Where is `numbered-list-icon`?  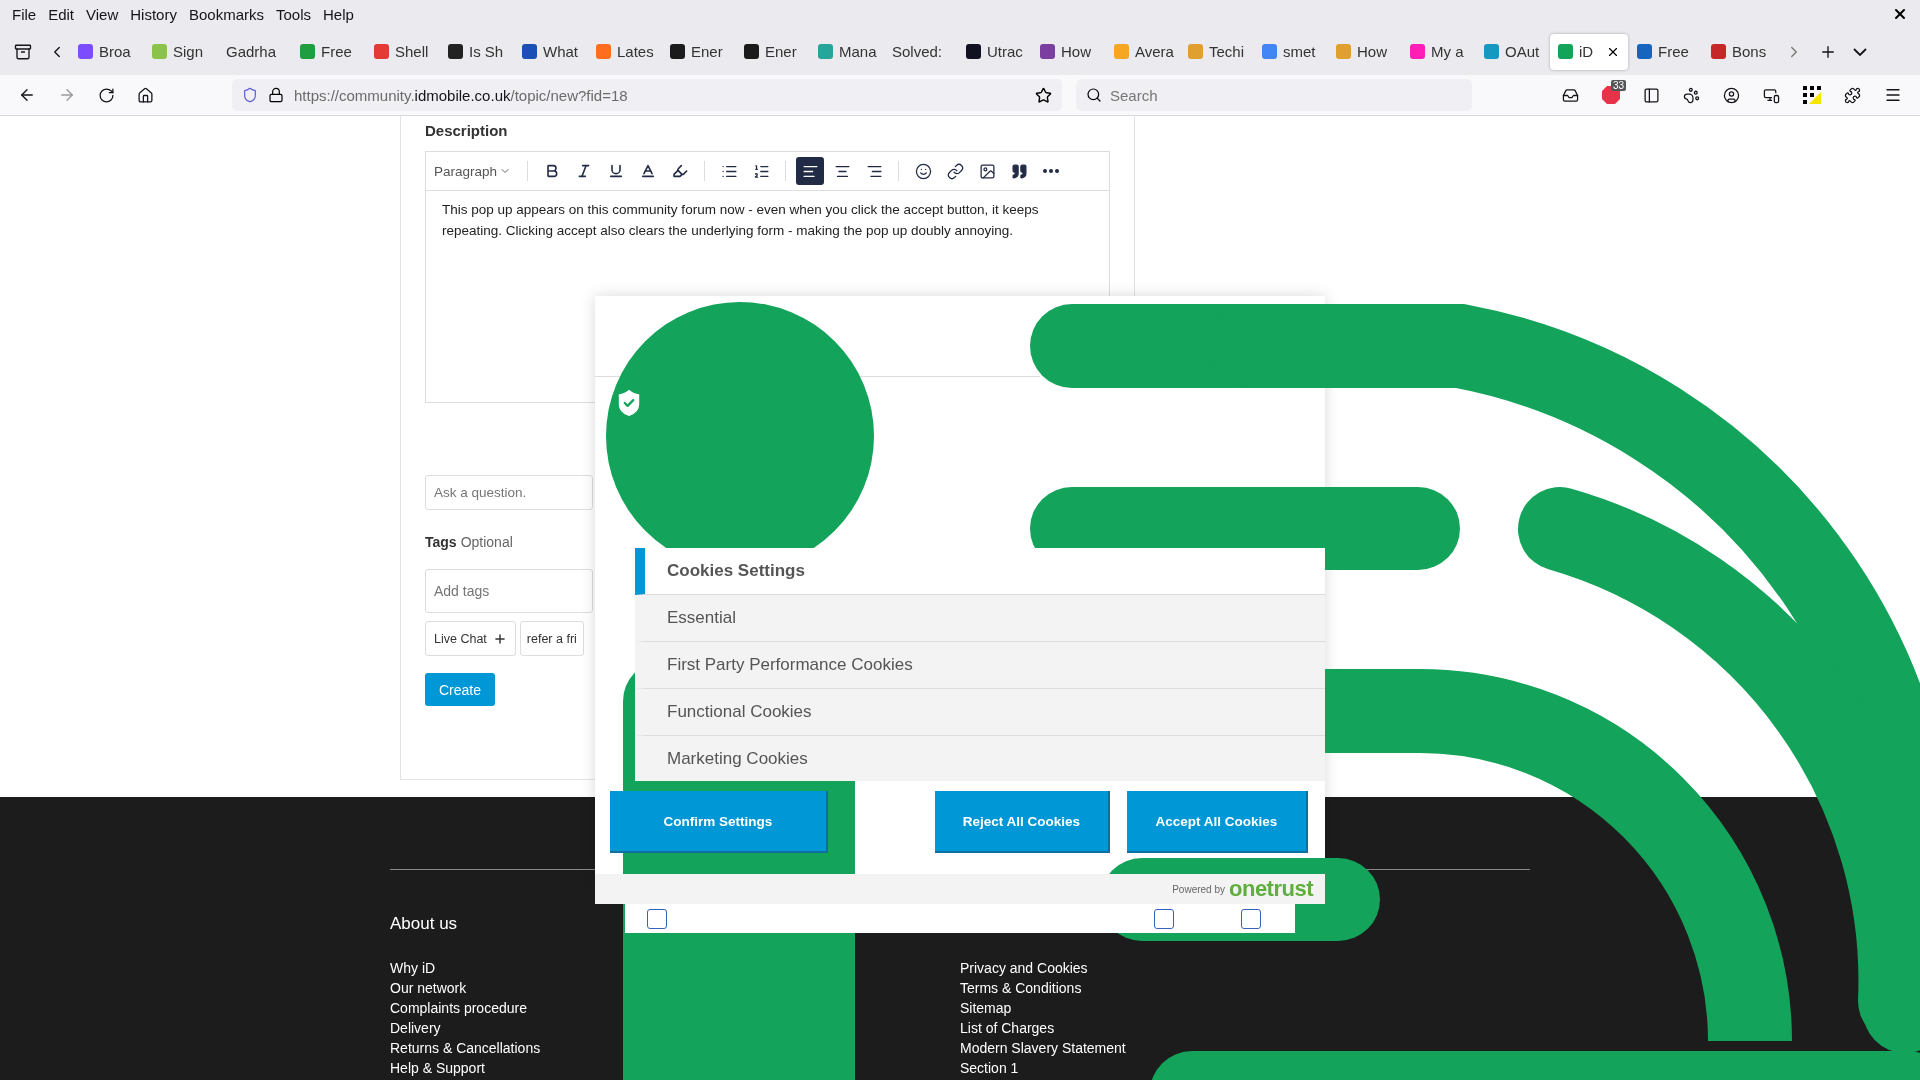
numbered-list-icon is located at coordinates (761, 171).